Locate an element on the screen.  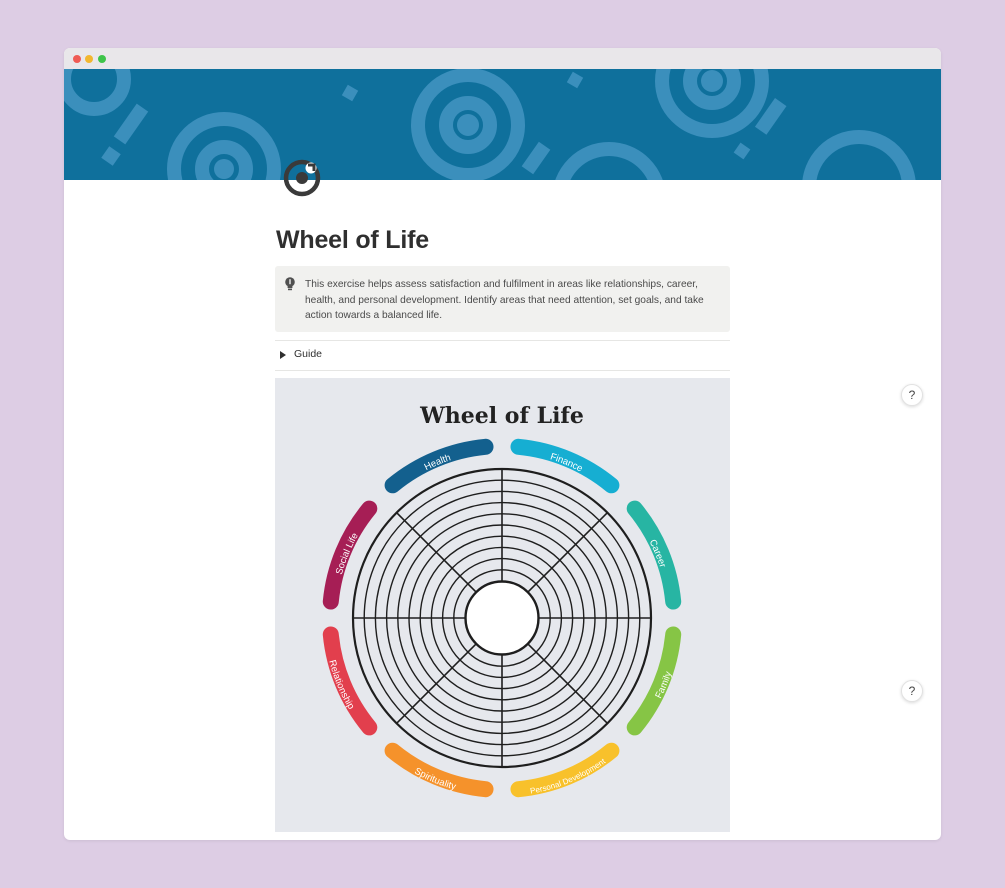
wheel-center is located at coordinates (502, 618).